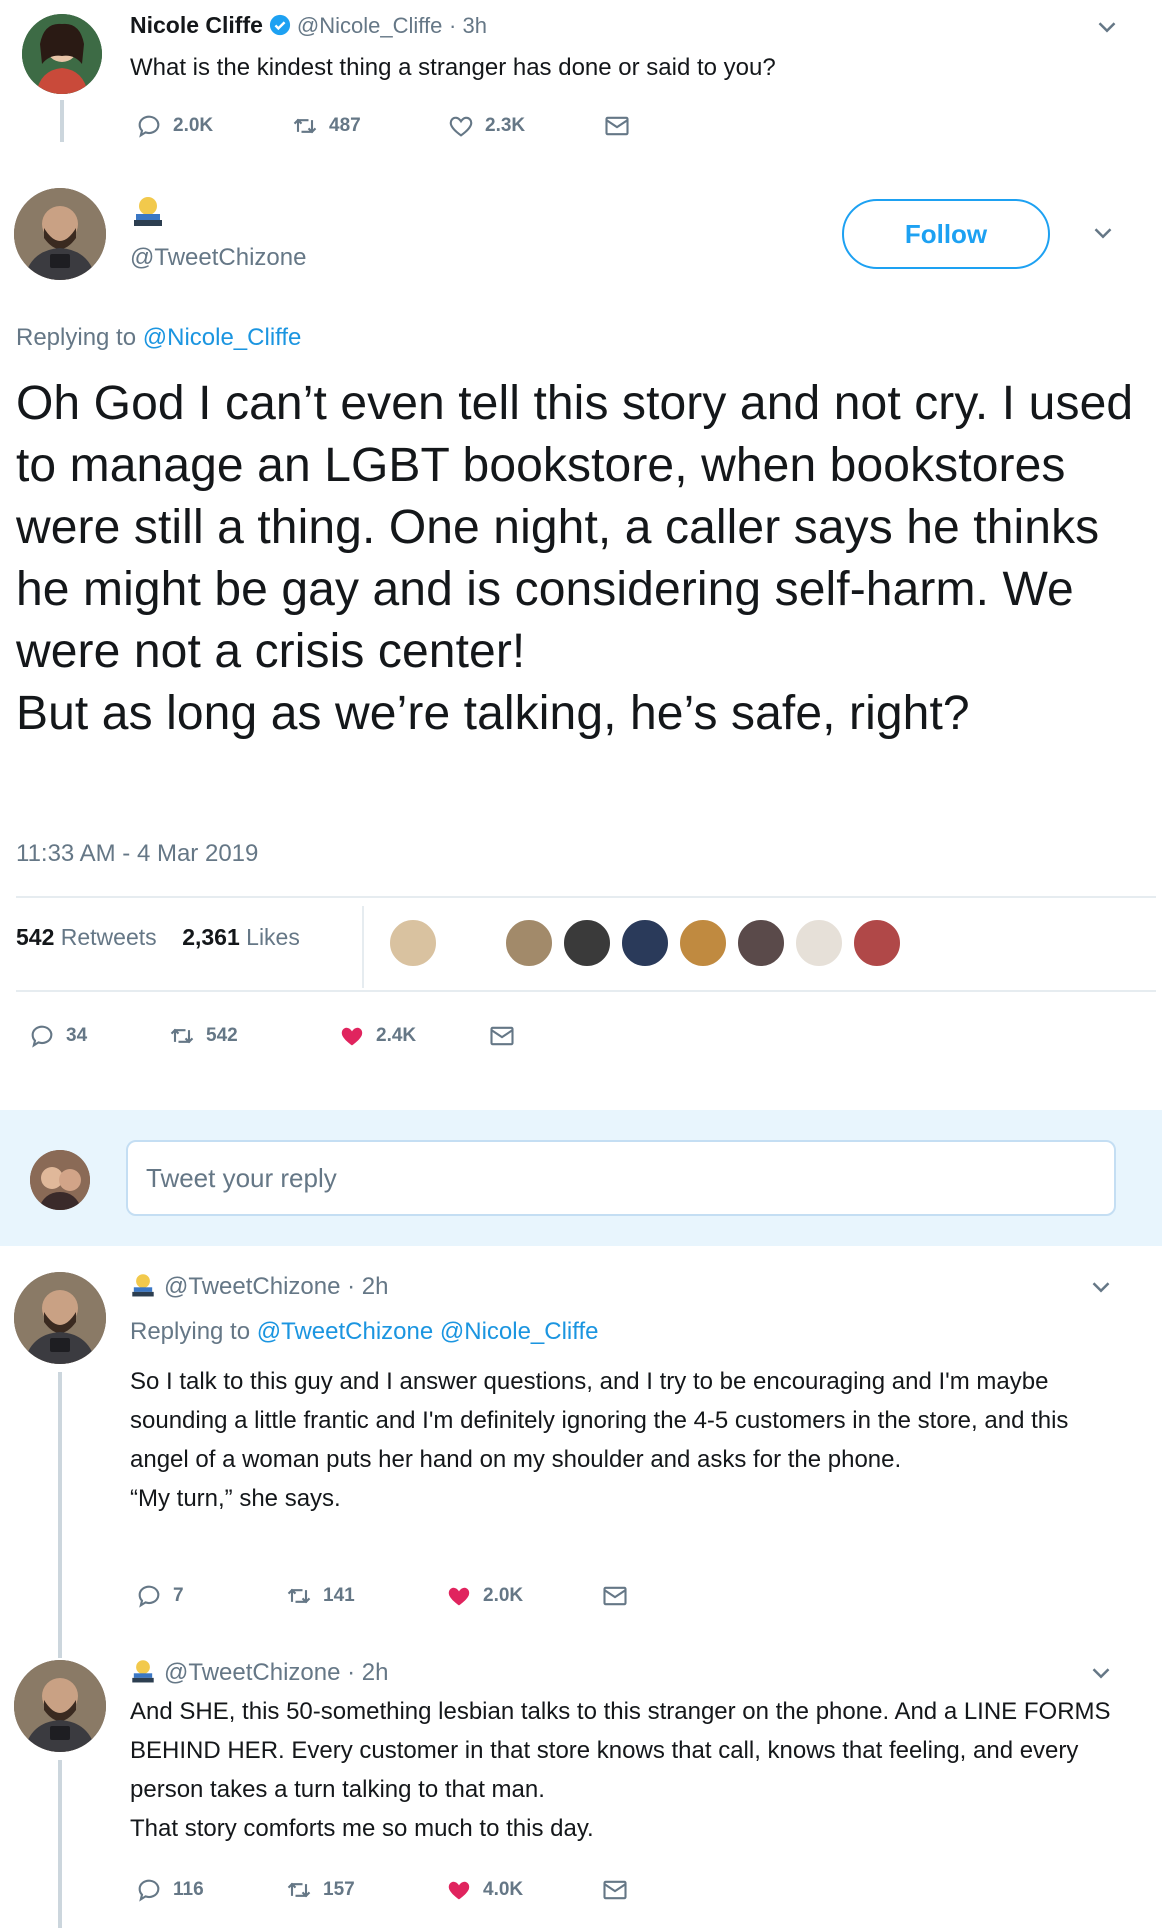 This screenshot has width=1162, height=1928. What do you see at coordinates (108, 937) in the screenshot?
I see `retweets-stat-label: Retweets` at bounding box center [108, 937].